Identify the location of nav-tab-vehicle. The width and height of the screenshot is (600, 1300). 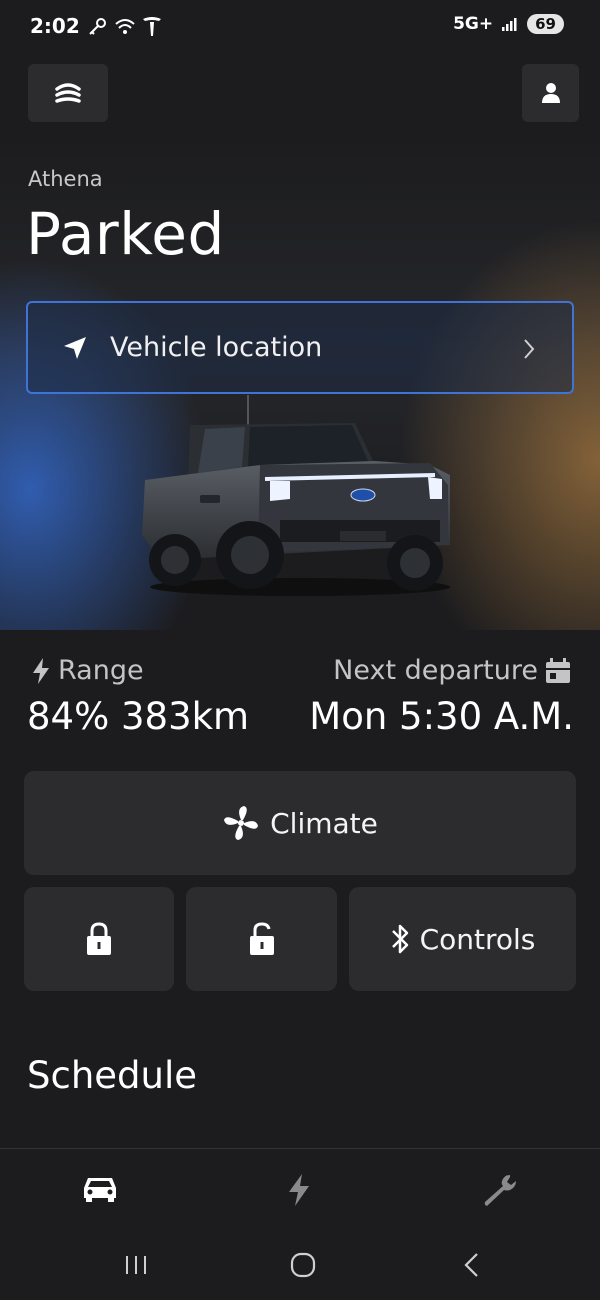
(100, 1190).